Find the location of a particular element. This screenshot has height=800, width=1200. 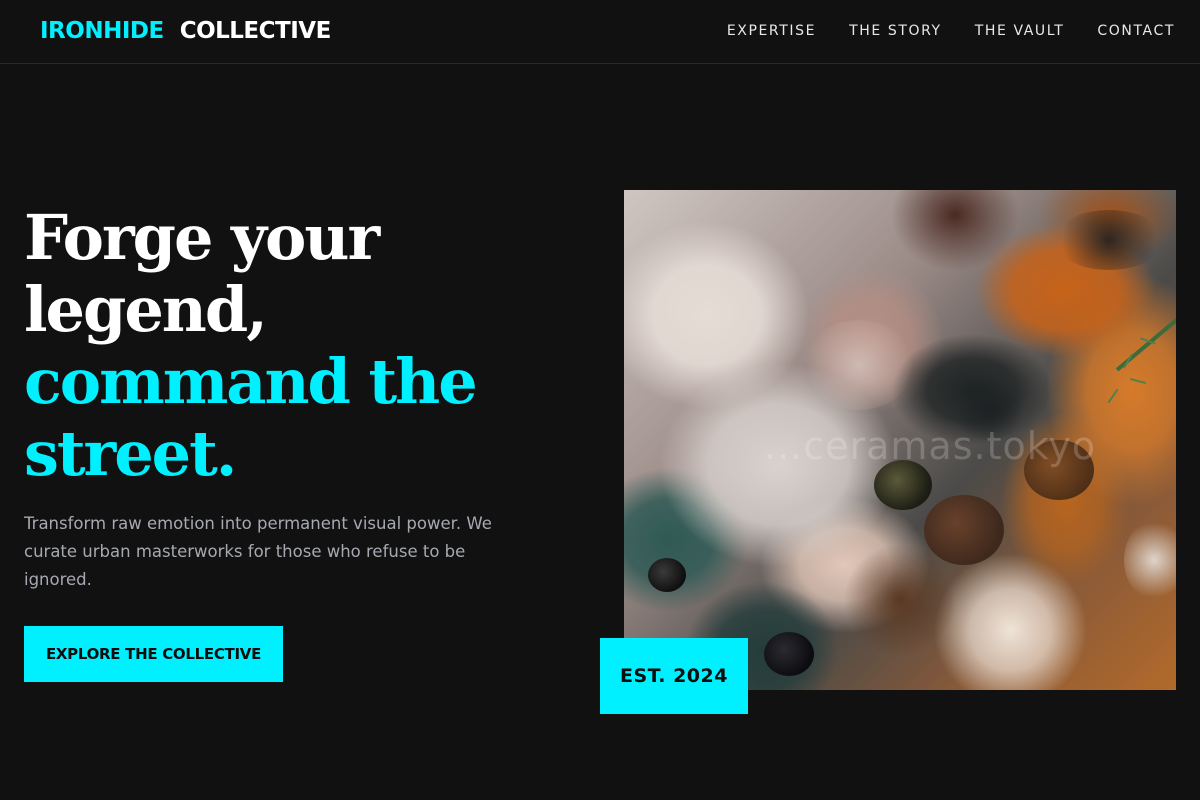

established-badge: EST. 2024 is located at coordinates (674, 676).